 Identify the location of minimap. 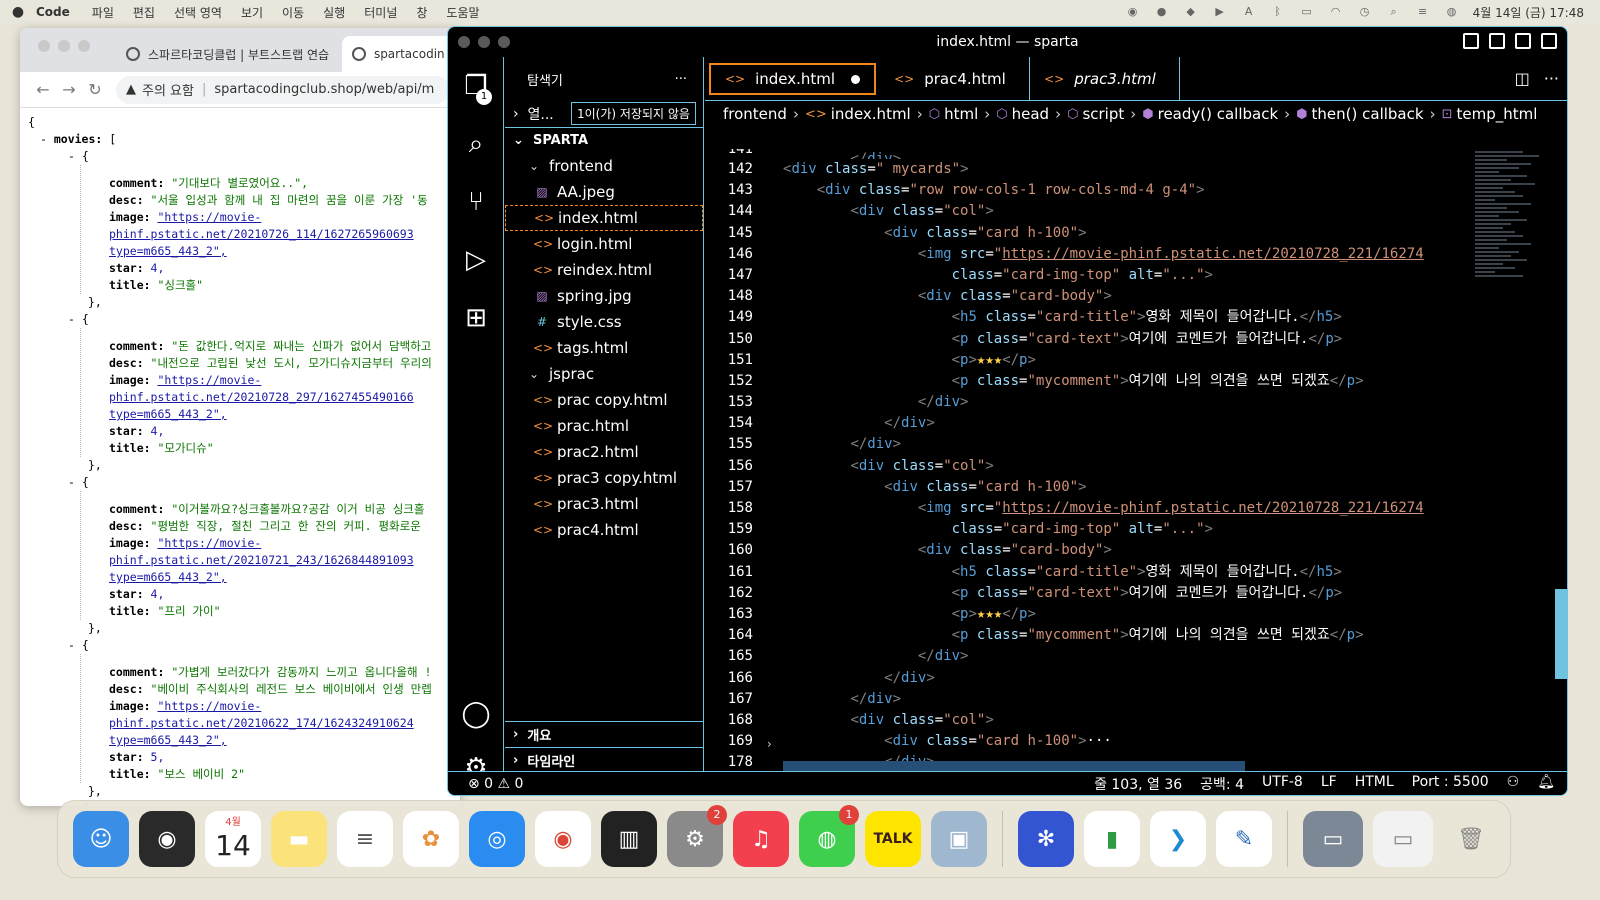
(1515, 461).